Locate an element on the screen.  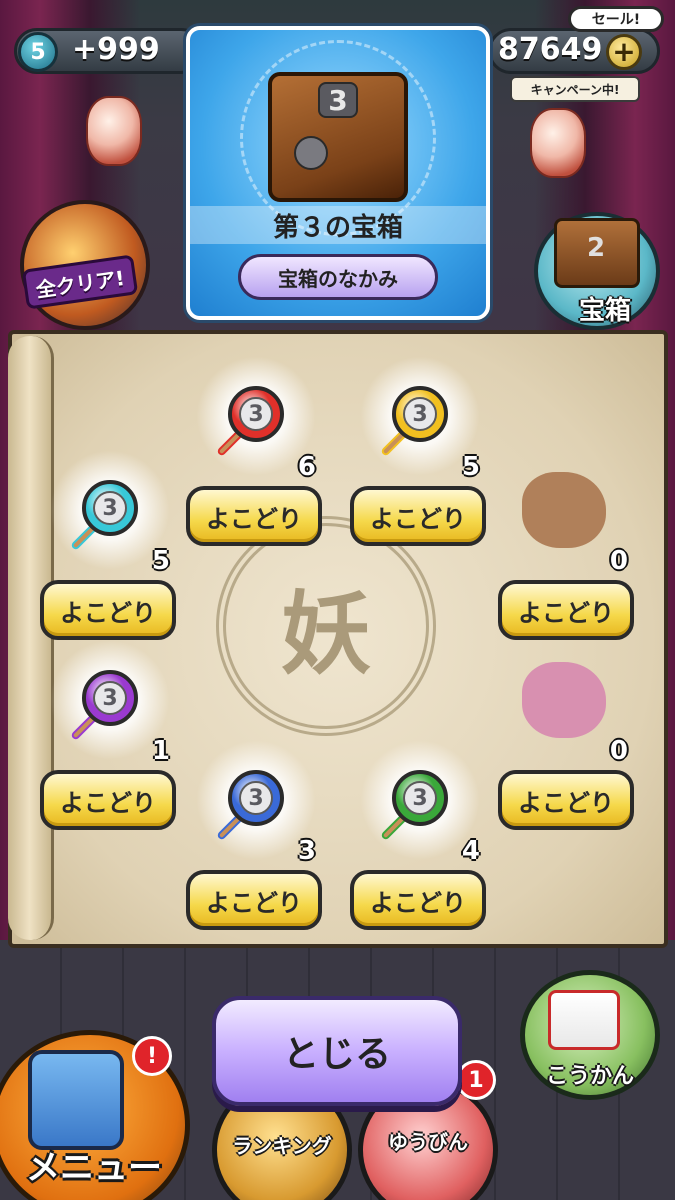
close-button: とじる is located at coordinates (337, 1051).